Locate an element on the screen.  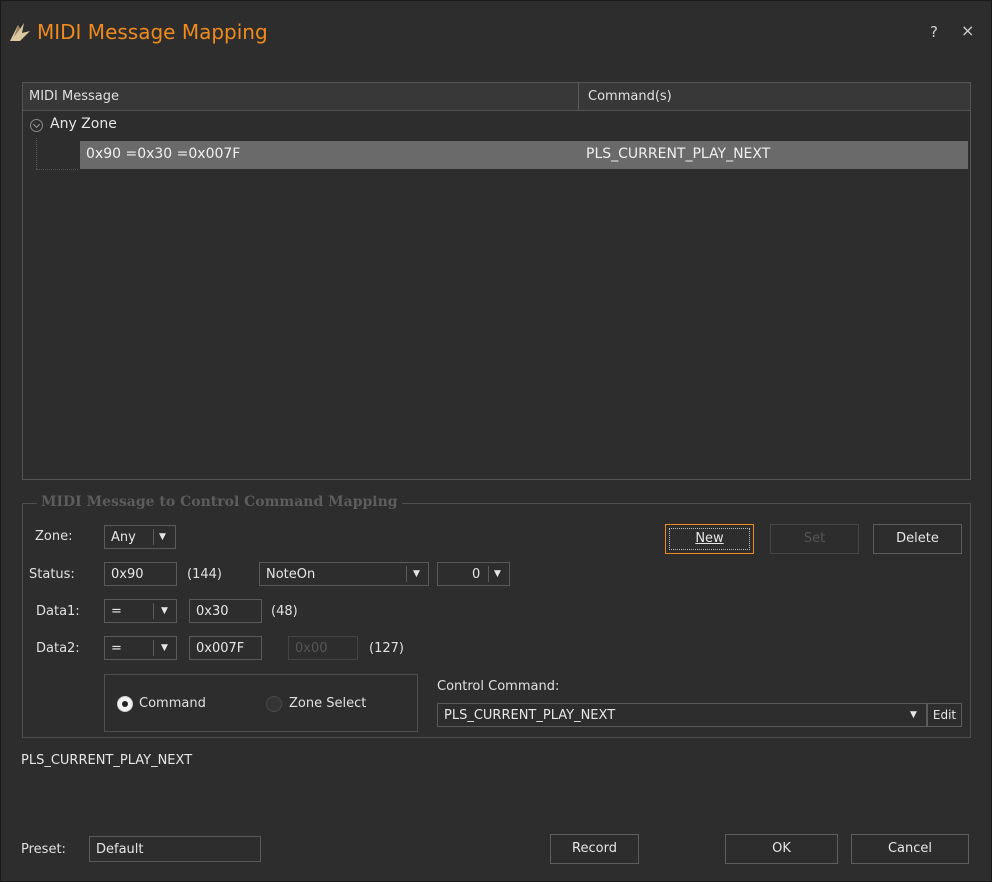
record-button: Record is located at coordinates (594, 849).